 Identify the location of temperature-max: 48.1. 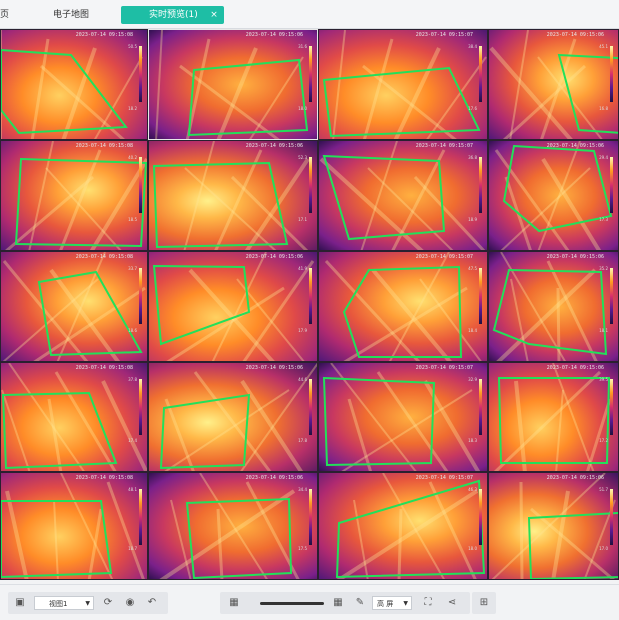
(132, 489).